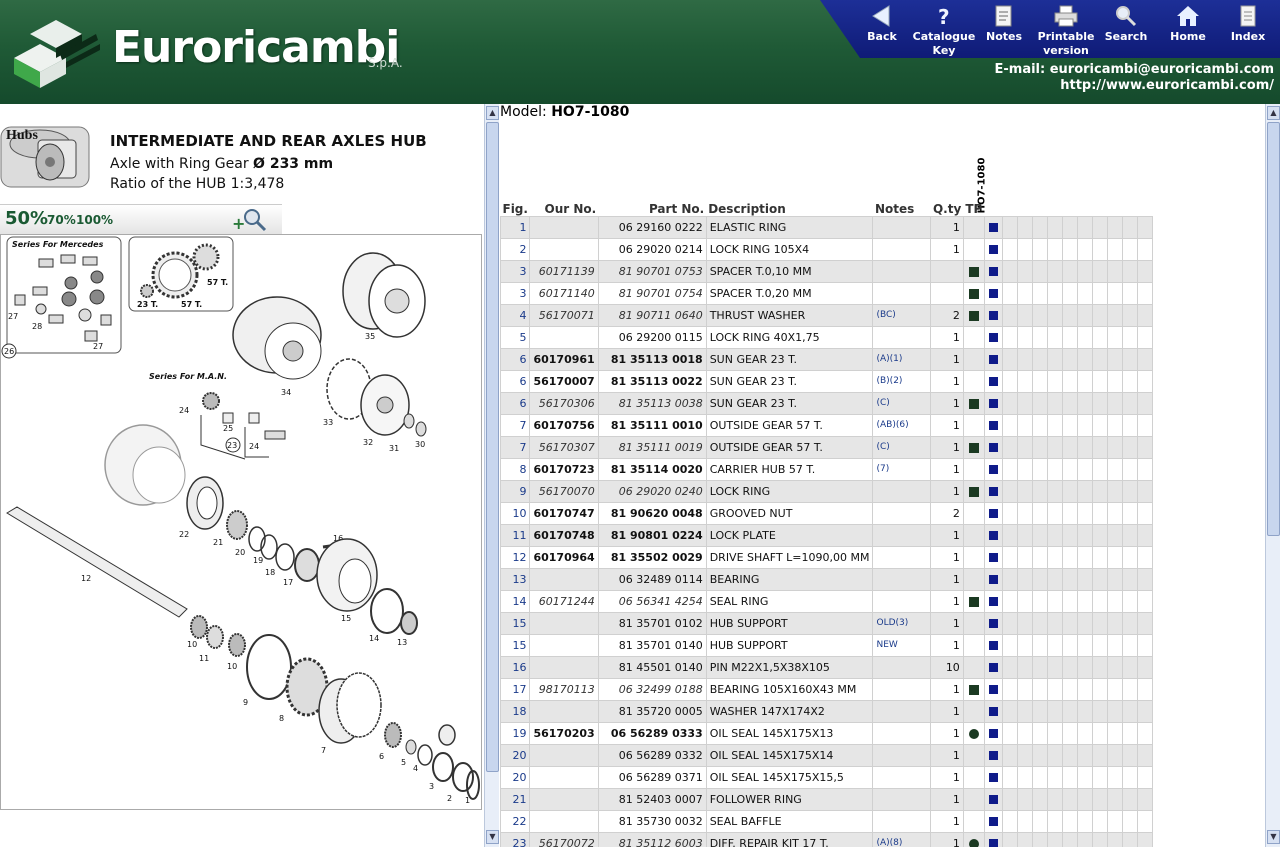  I want to click on table-row: 16 81 45501 0140 PIN M22X1,5X38X105 10, so click(826, 667).